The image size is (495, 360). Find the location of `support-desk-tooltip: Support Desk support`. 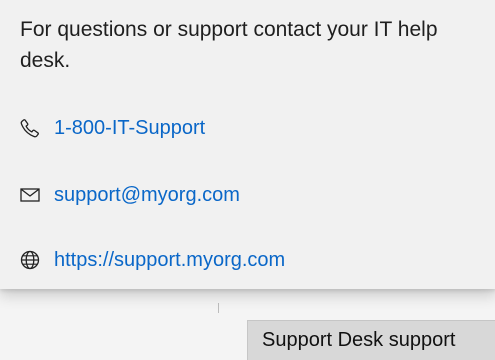

support-desk-tooltip: Support Desk support is located at coordinates (371, 340).